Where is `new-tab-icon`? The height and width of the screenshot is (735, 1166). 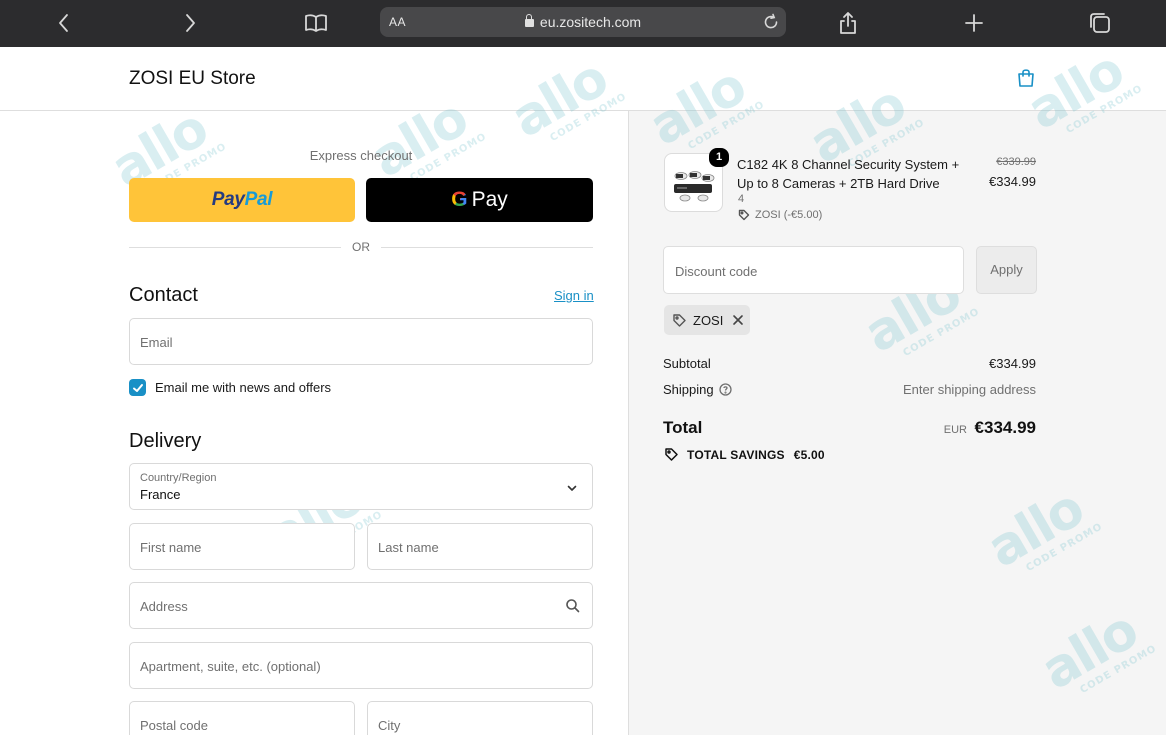 new-tab-icon is located at coordinates (974, 23).